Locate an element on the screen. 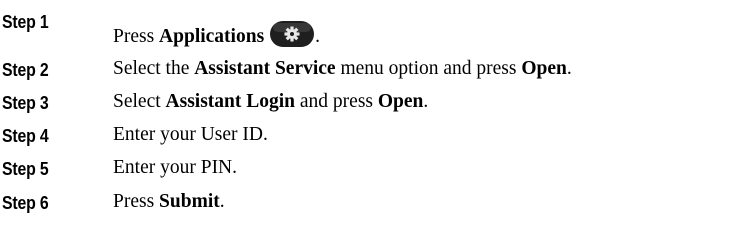  step-instruction: Press Submit. is located at coordinates (169, 202).